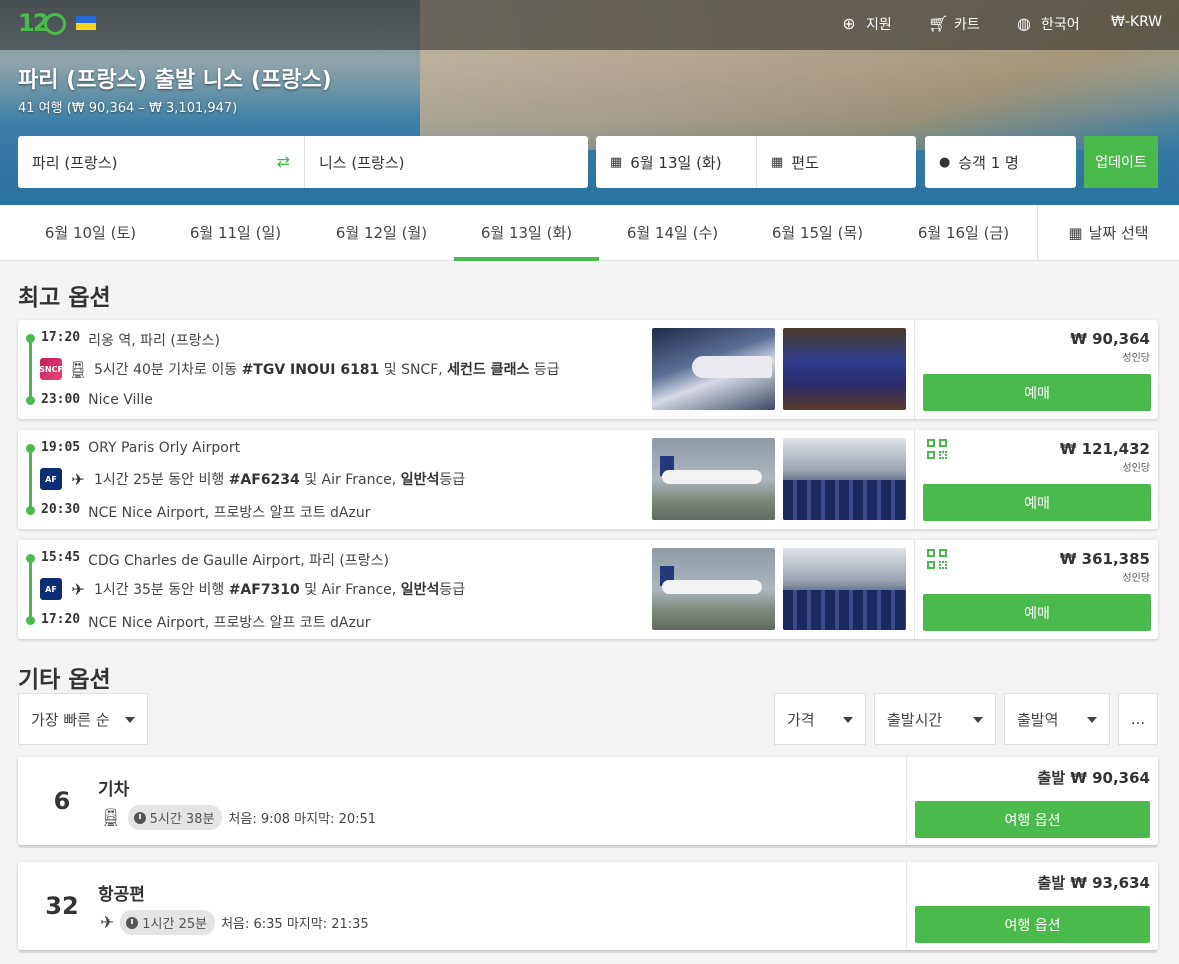 This screenshot has height=964, width=1179. Describe the element at coordinates (175, 924) in the screenshot. I see `duration-text: 1시간 25분` at that location.